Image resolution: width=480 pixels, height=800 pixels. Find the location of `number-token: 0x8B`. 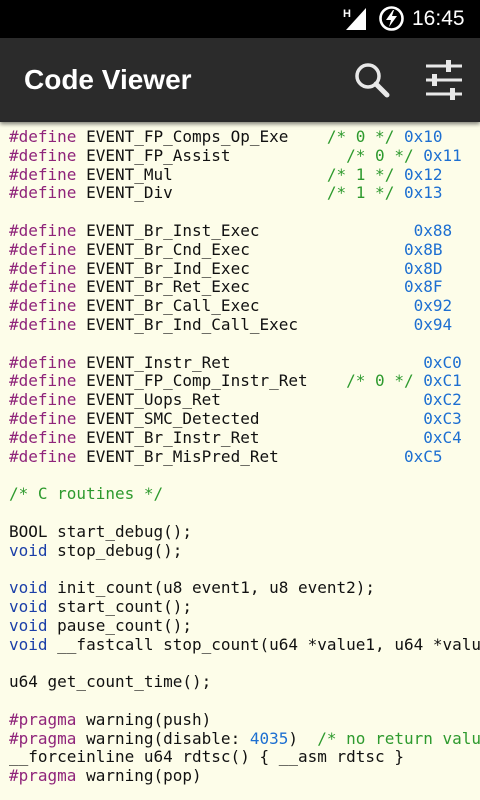

number-token: 0x8B is located at coordinates (423, 249).